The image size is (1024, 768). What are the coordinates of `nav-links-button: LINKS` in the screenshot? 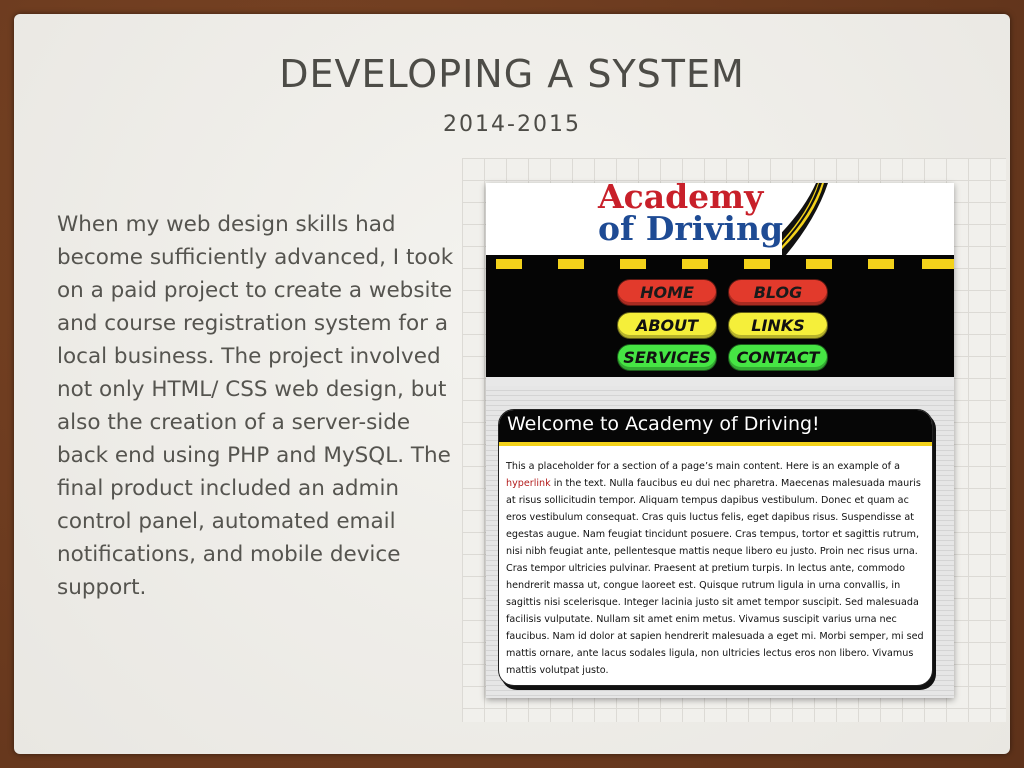 It's located at (778, 325).